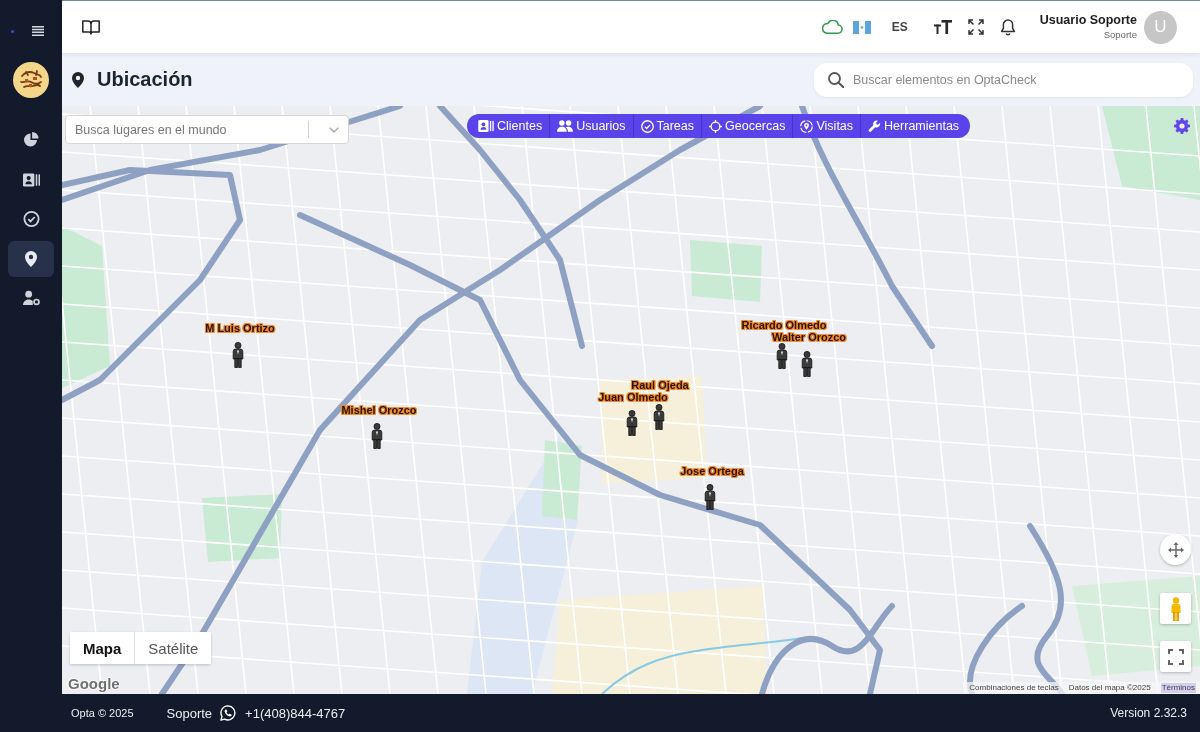 This screenshot has height=732, width=1200. Describe the element at coordinates (826, 126) in the screenshot. I see `toolbar-button: Visitas` at that location.